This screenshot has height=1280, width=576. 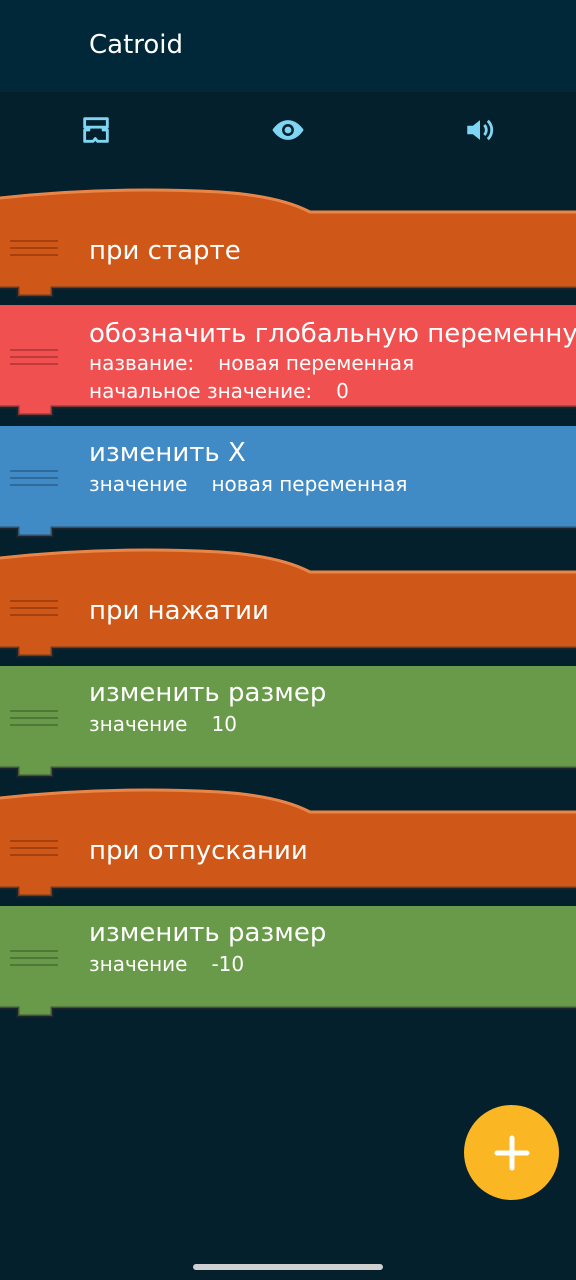 I want to click on param-value: значение -10, so click(x=166, y=964).